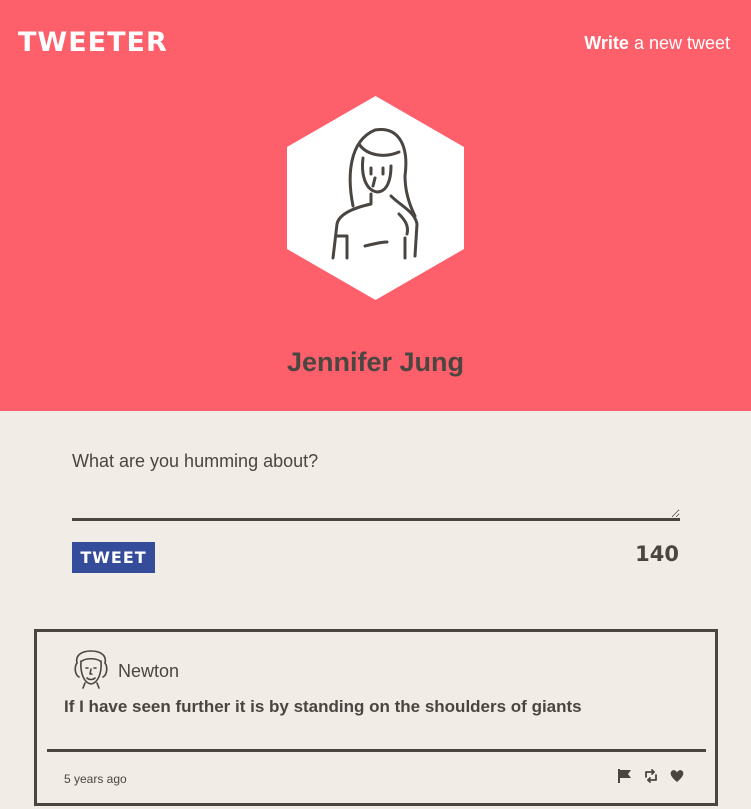  I want to click on newton-avatar-icon, so click(91, 669).